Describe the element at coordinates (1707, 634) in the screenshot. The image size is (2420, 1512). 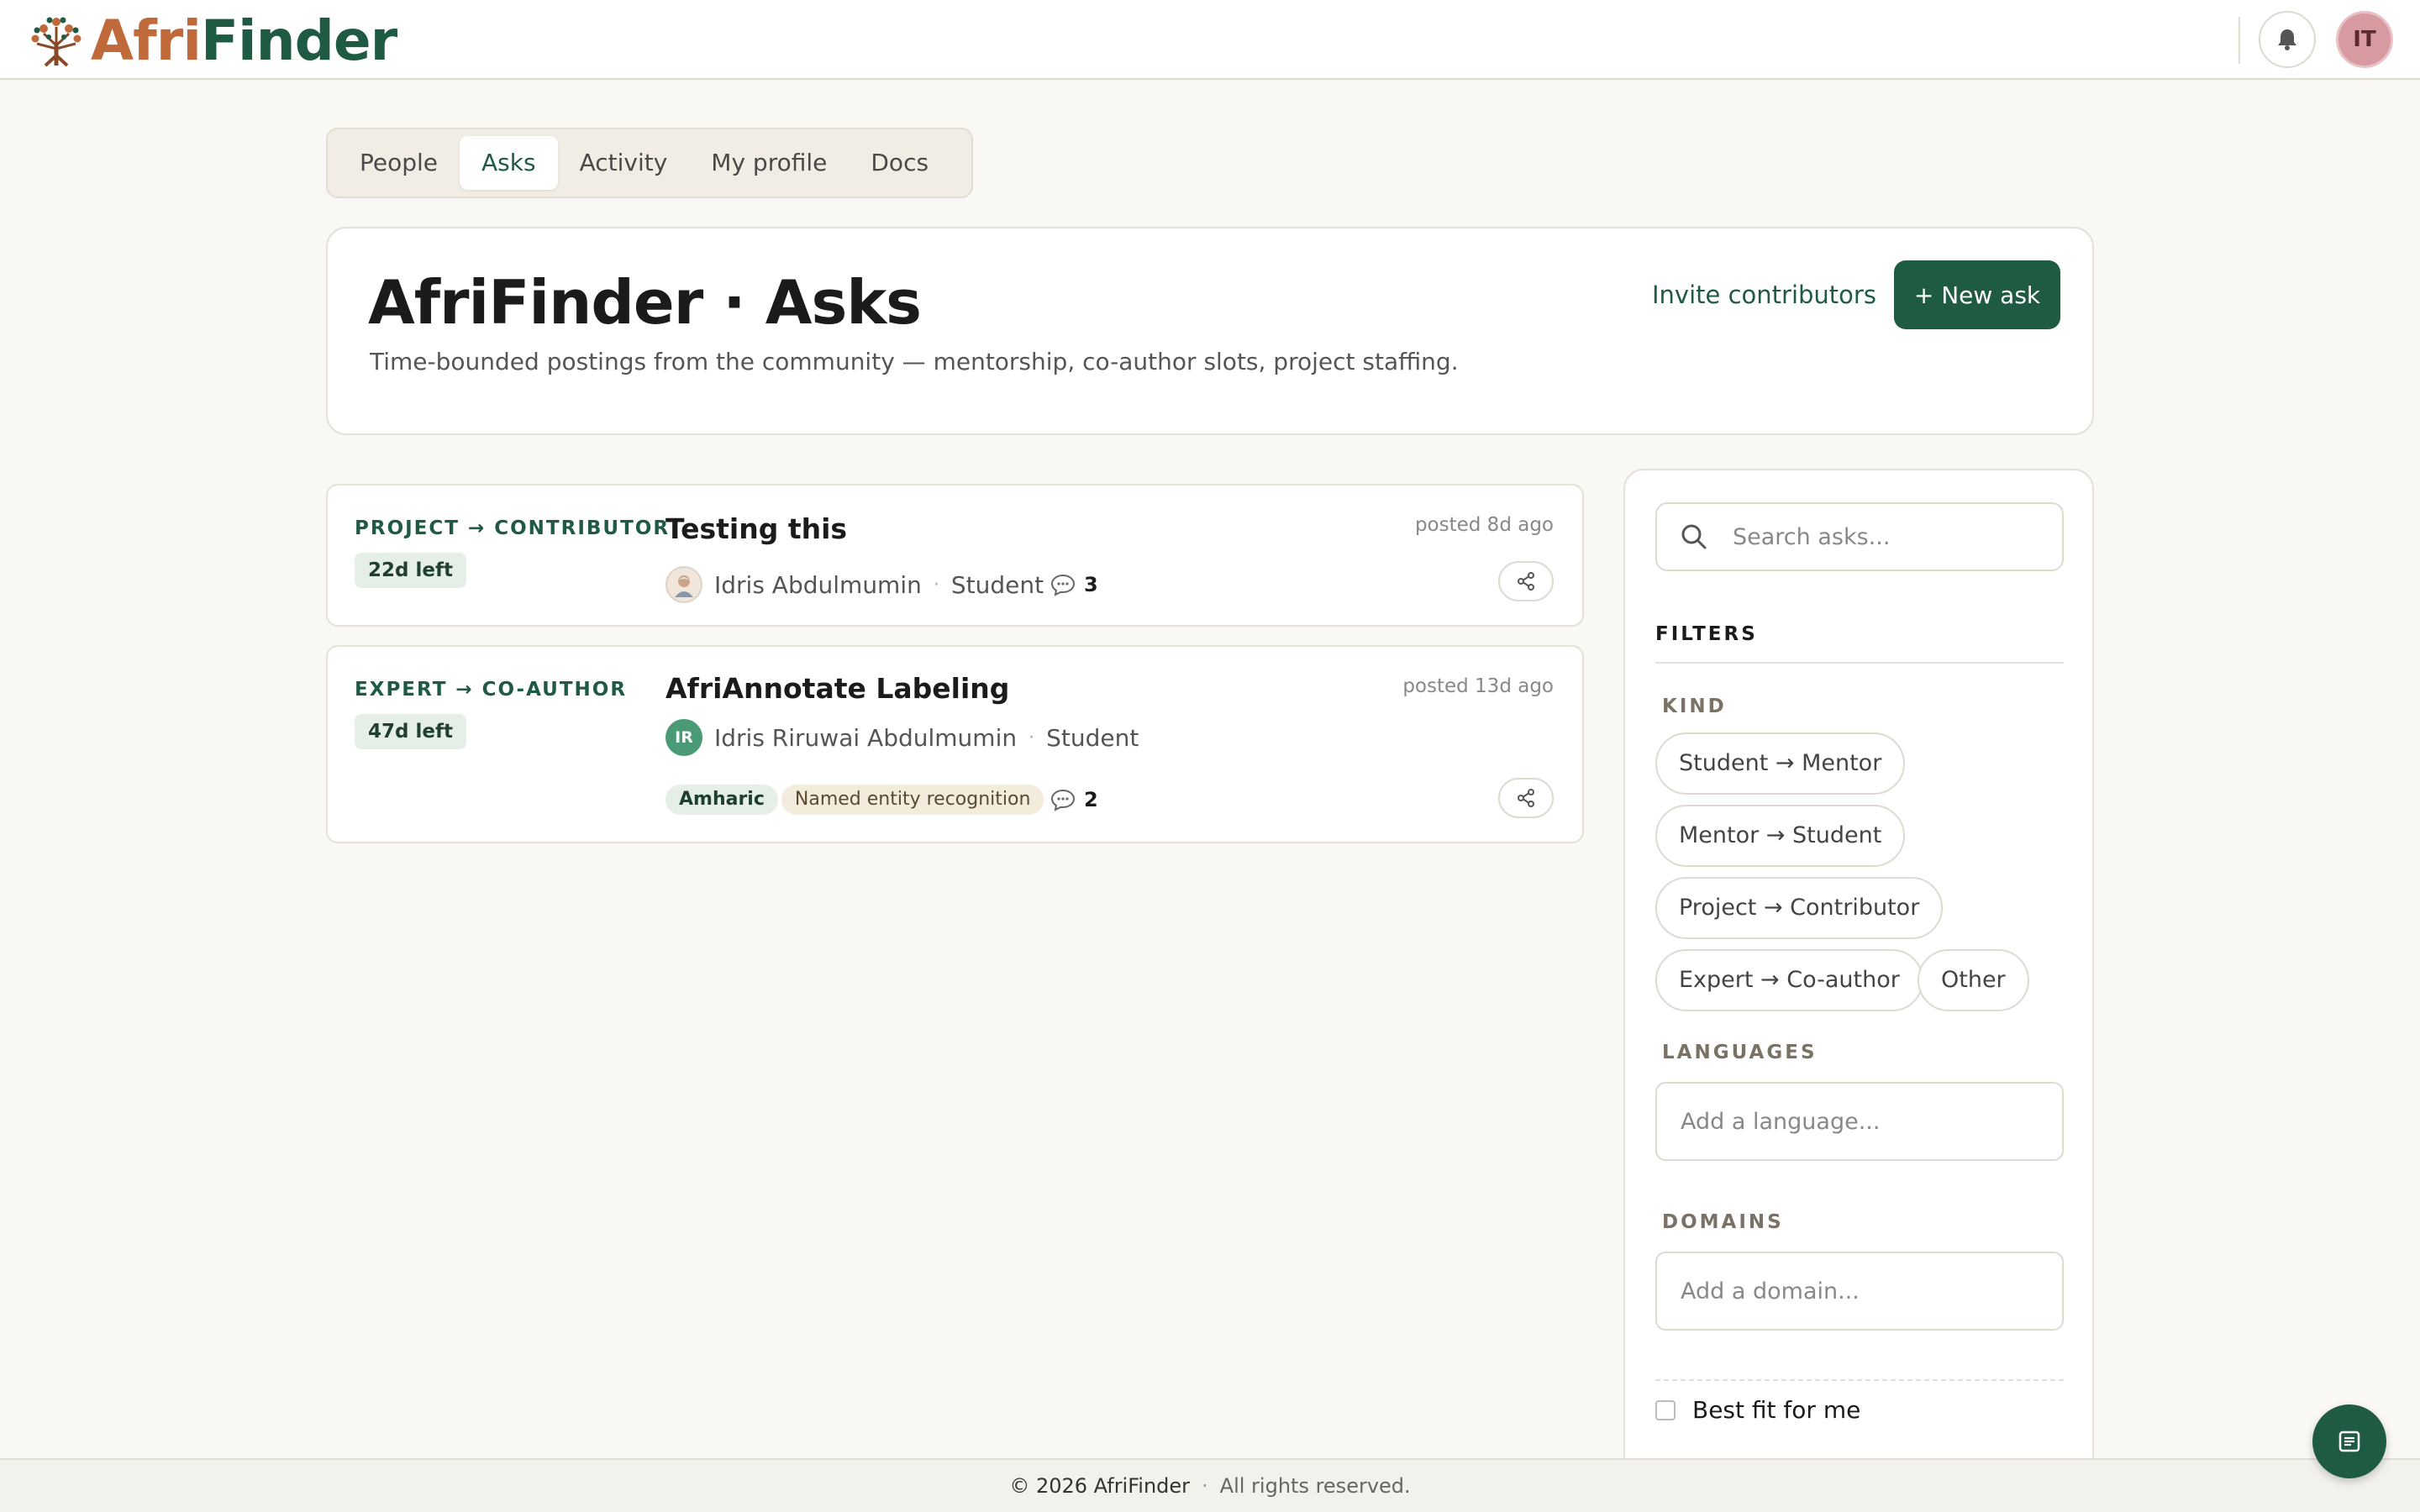
I see `filters-heading: FILTERS` at that location.